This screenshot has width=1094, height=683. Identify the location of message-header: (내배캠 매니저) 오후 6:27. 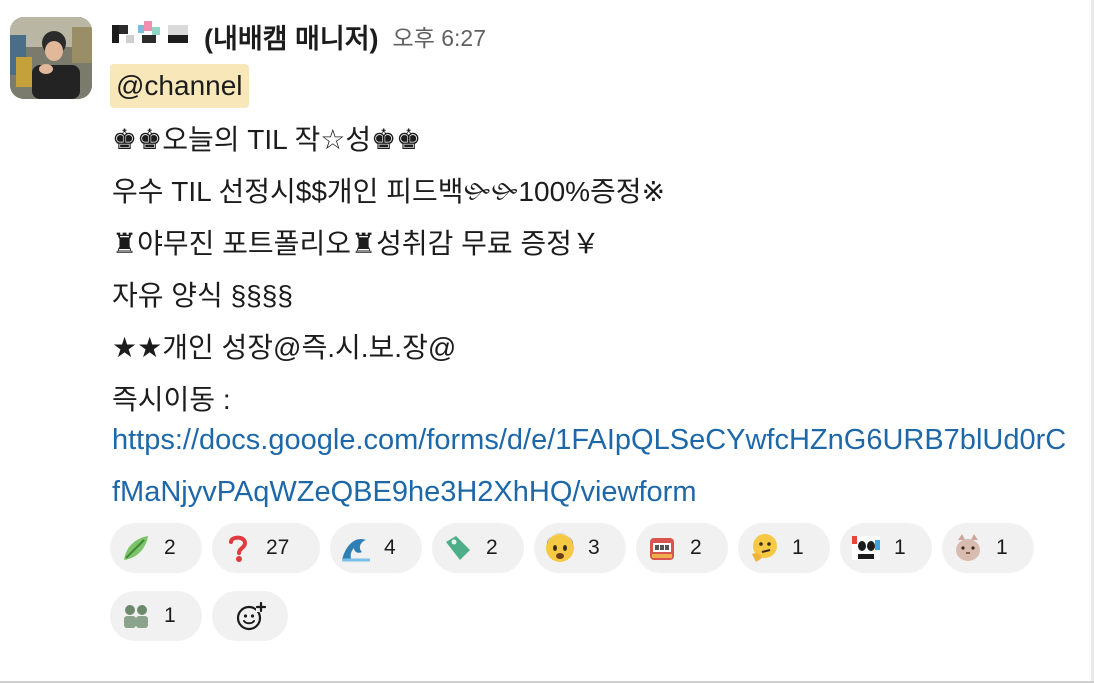
(299, 36).